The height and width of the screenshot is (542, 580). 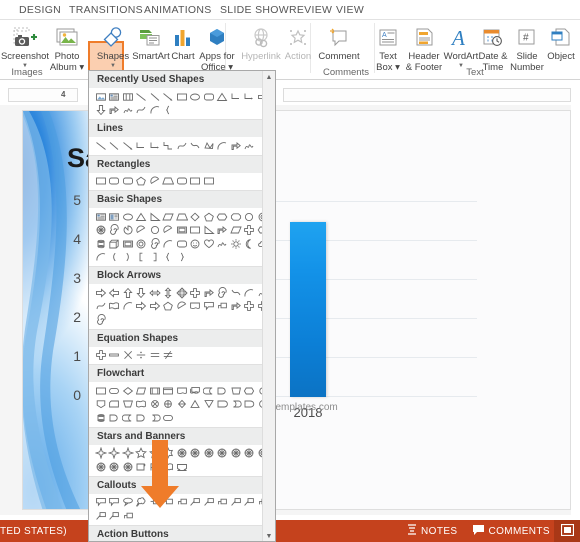 I want to click on shape-fmanop, so click(x=128, y=405).